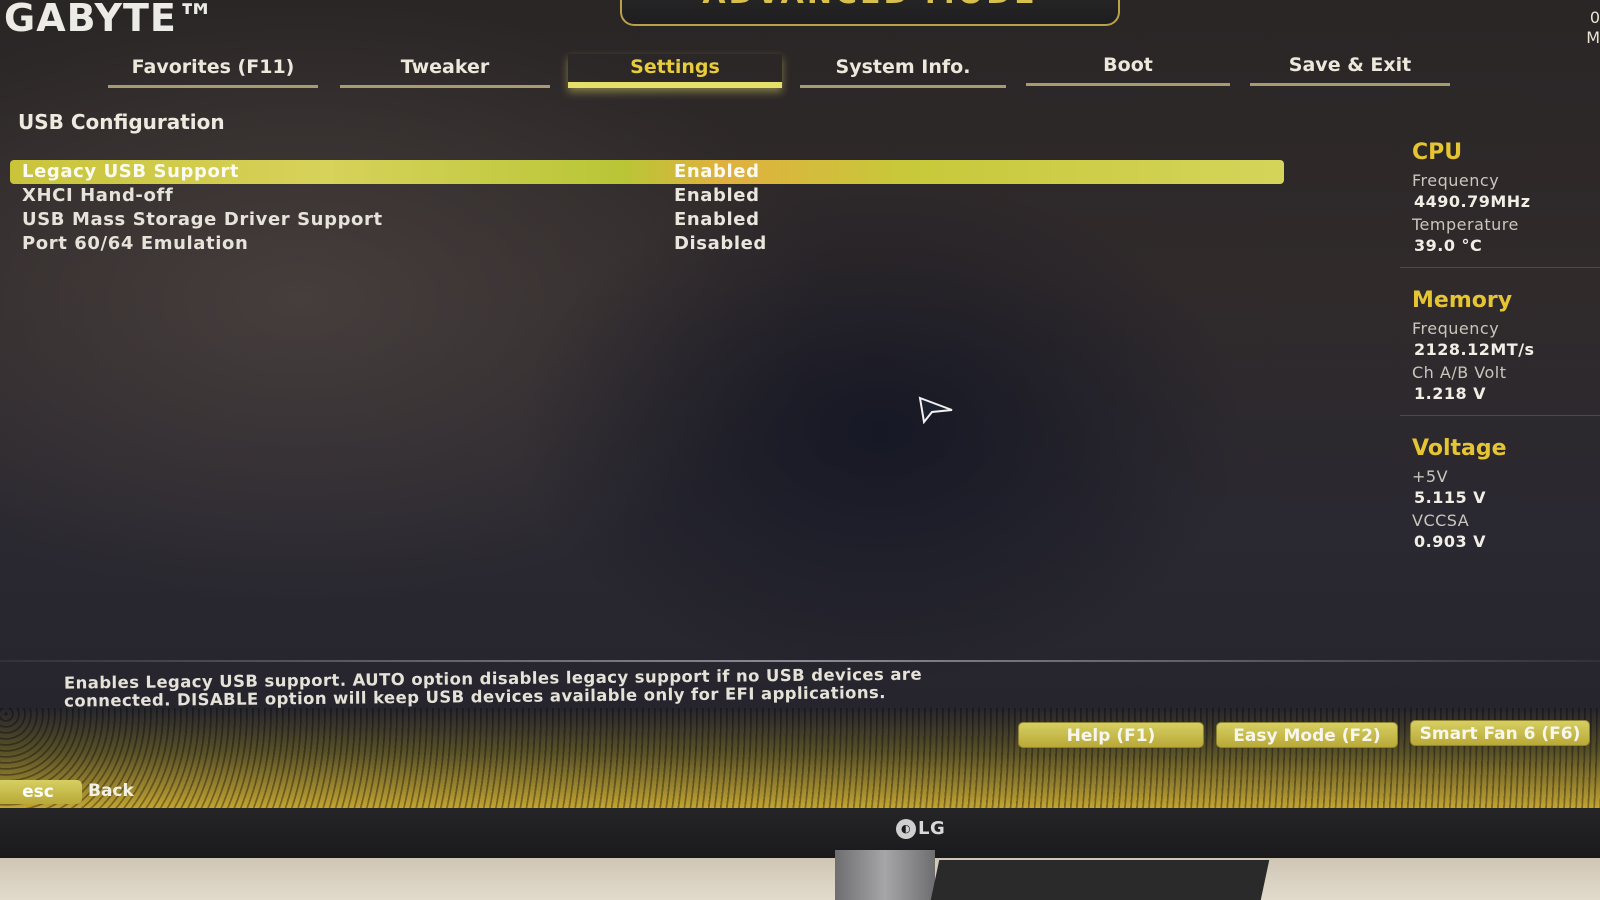 The width and height of the screenshot is (1600, 900). Describe the element at coordinates (1593, 37) in the screenshot. I see `corner-line-2: M` at that location.